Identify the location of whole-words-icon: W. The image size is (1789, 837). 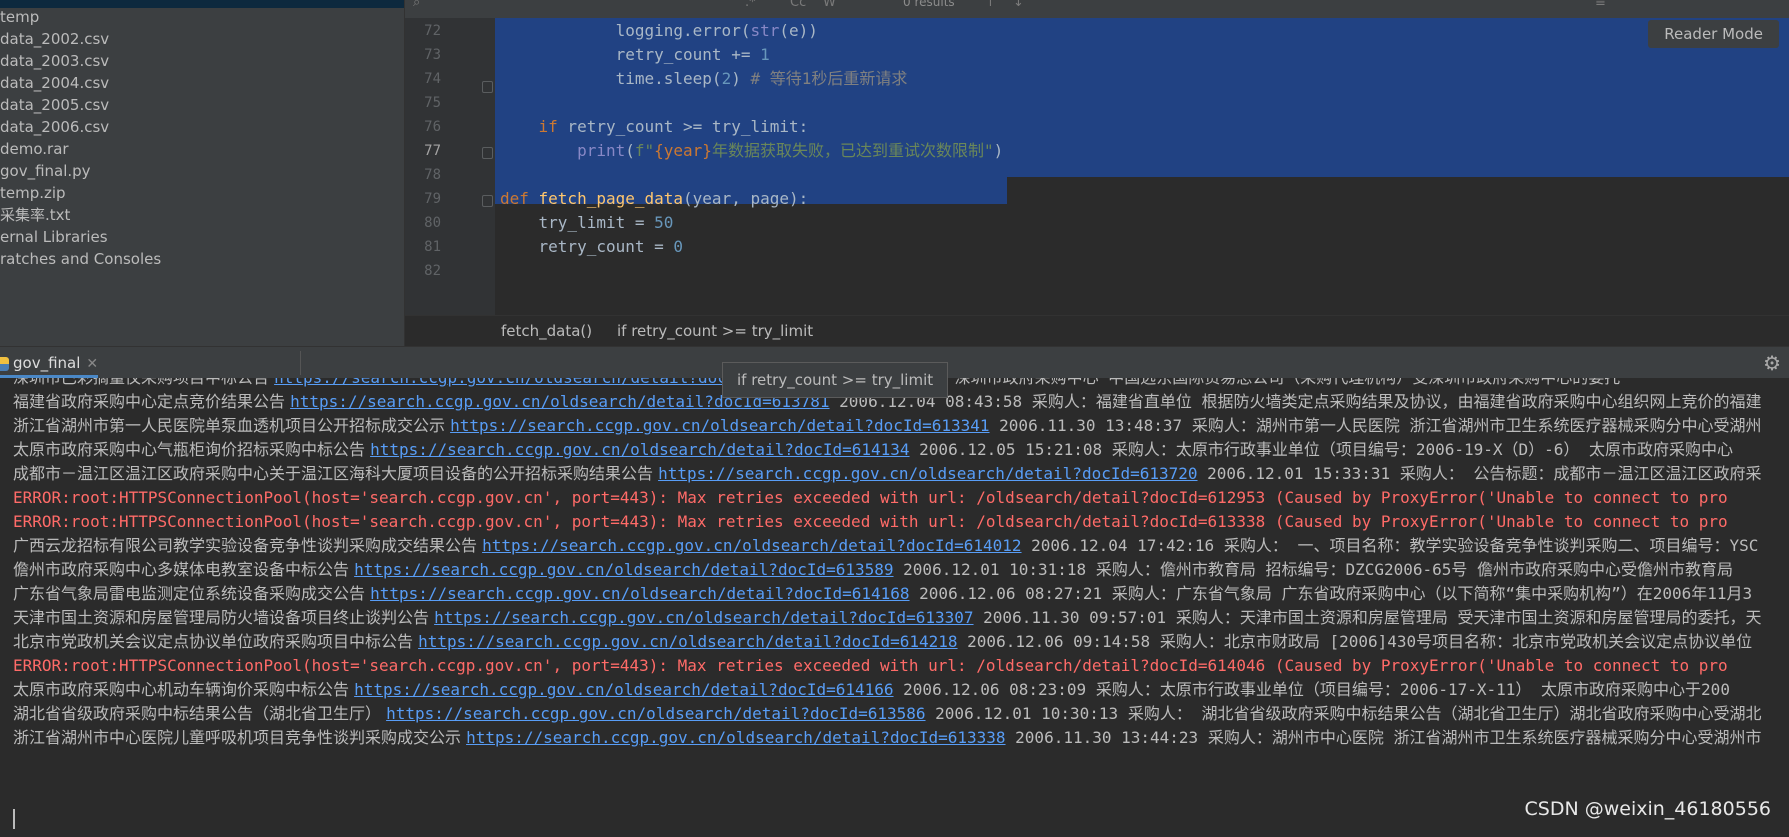
(829, 5).